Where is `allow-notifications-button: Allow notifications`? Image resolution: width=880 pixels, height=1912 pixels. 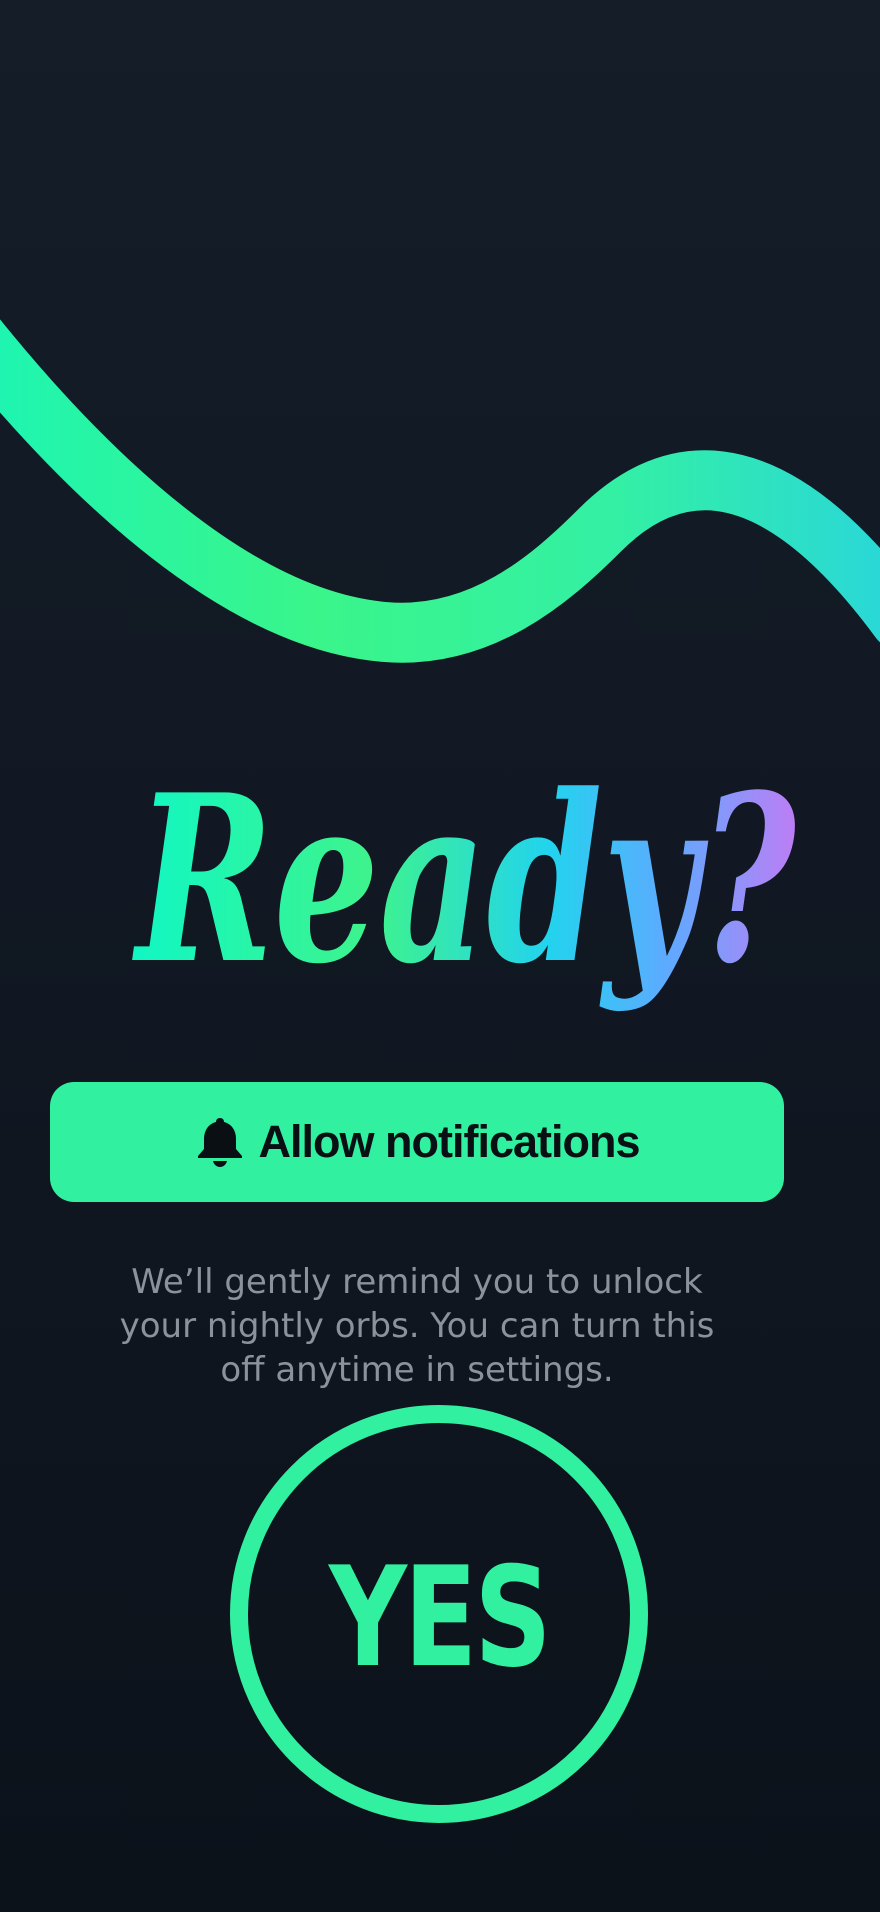 allow-notifications-button: Allow notifications is located at coordinates (417, 1142).